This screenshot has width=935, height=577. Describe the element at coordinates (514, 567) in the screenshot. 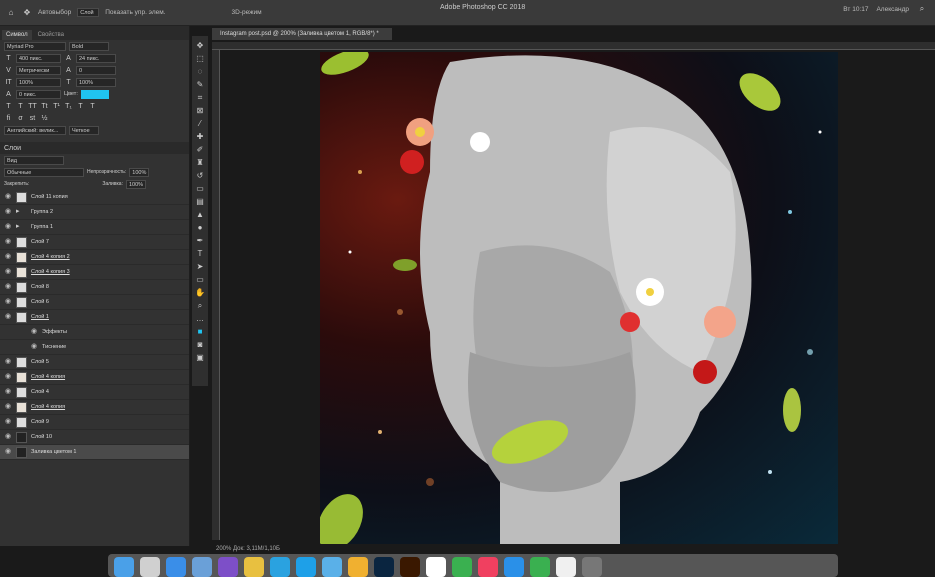

I see `appstore-icon` at that location.